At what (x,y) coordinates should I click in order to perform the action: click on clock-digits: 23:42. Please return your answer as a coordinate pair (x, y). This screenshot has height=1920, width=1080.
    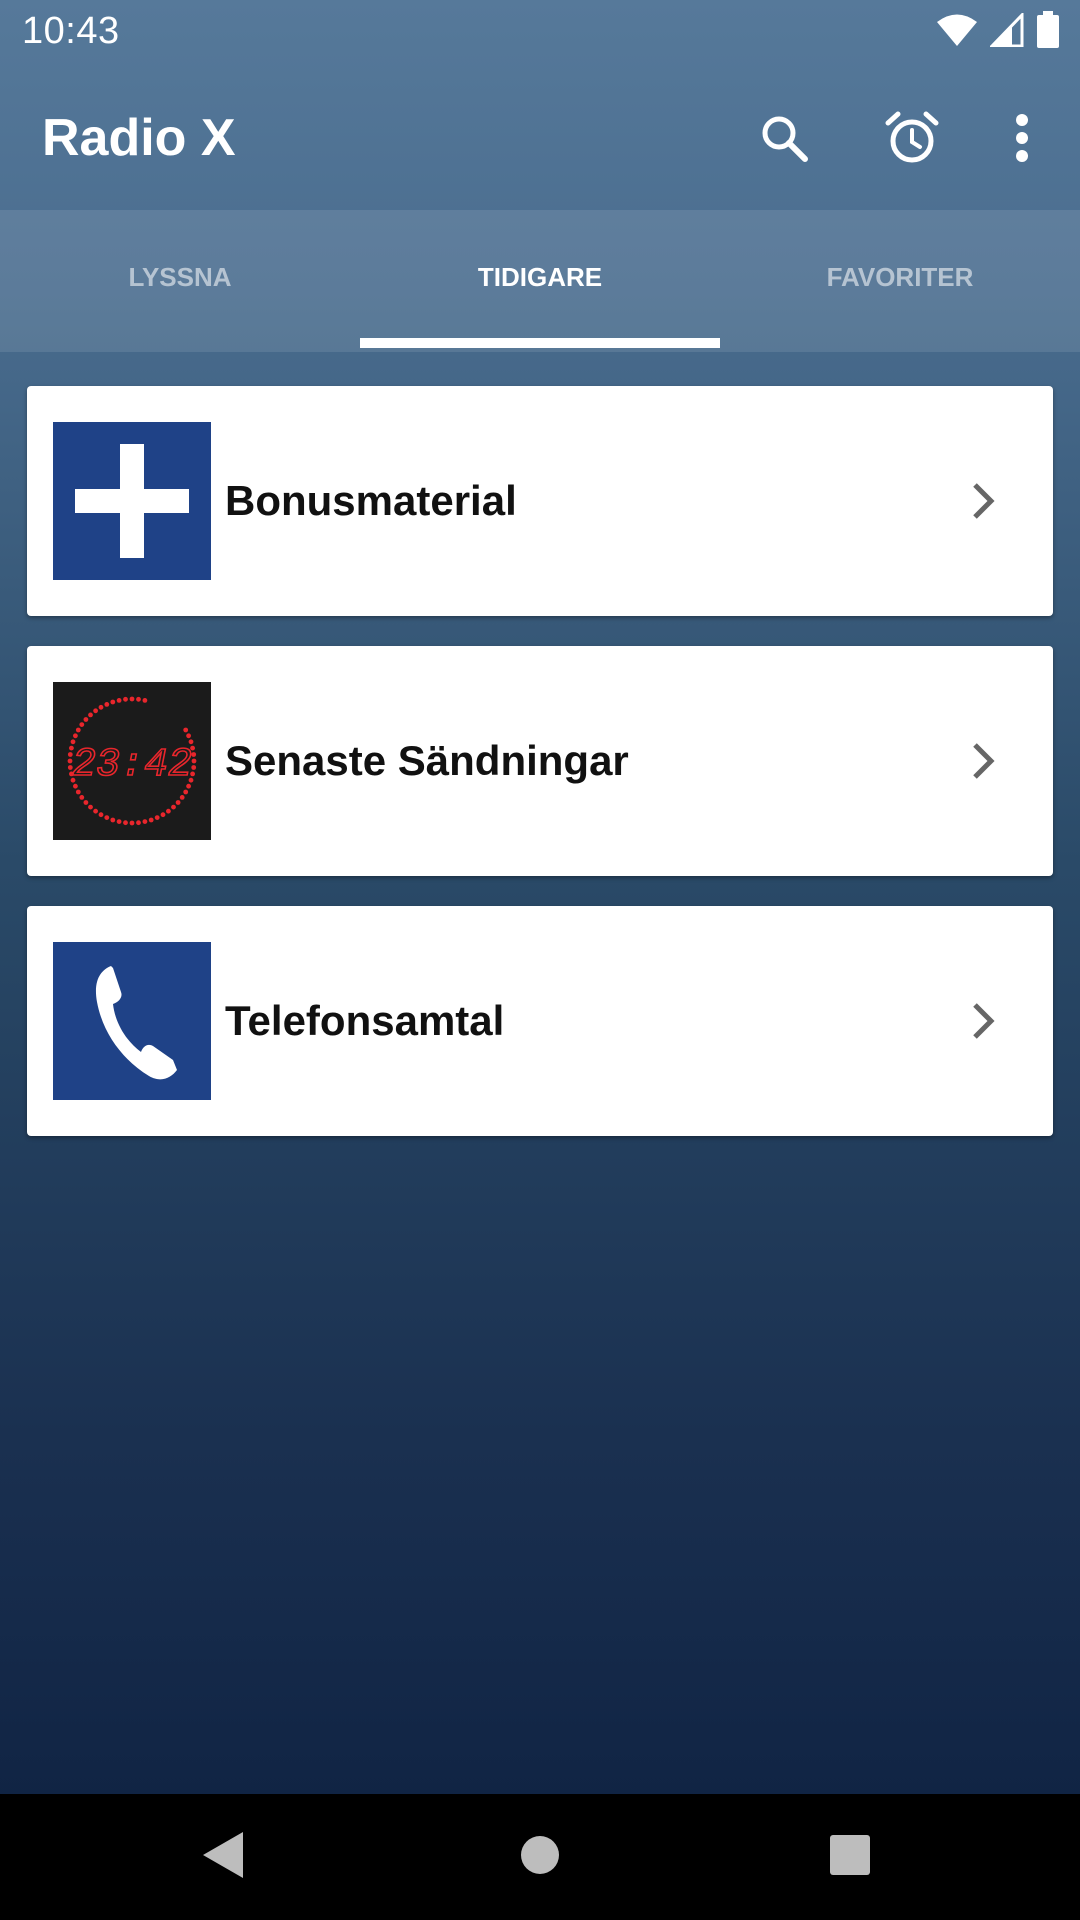
    Looking at the image, I should click on (132, 765).